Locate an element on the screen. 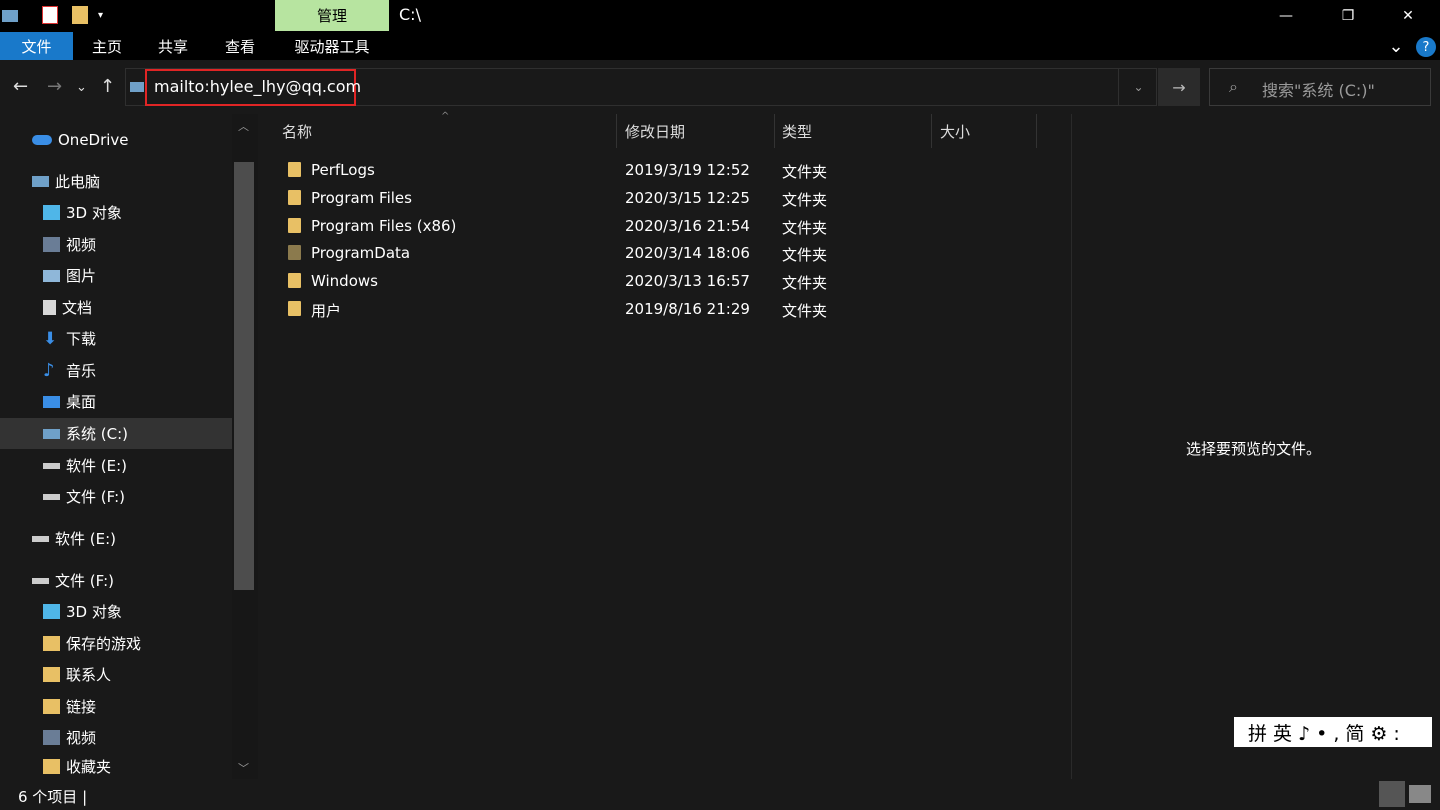  search-placeholder: 搜索"系统 (C:)" is located at coordinates (1318, 90).